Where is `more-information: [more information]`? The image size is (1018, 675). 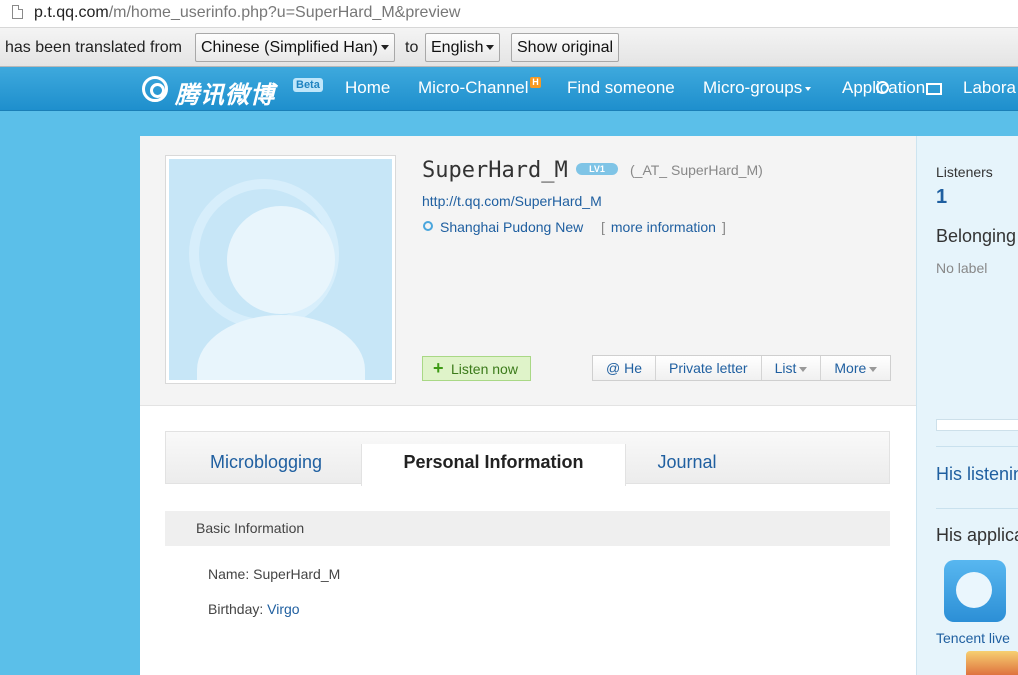 more-information: [more information] is located at coordinates (663, 227).